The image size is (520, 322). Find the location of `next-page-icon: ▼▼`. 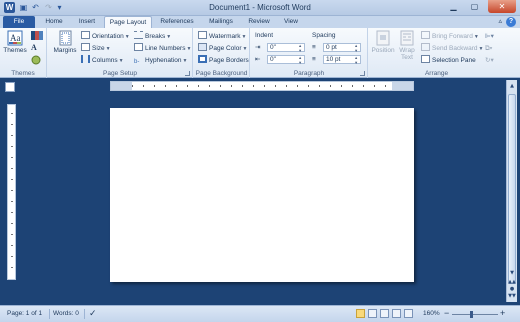

next-page-icon: ▼▼ is located at coordinates (512, 296).